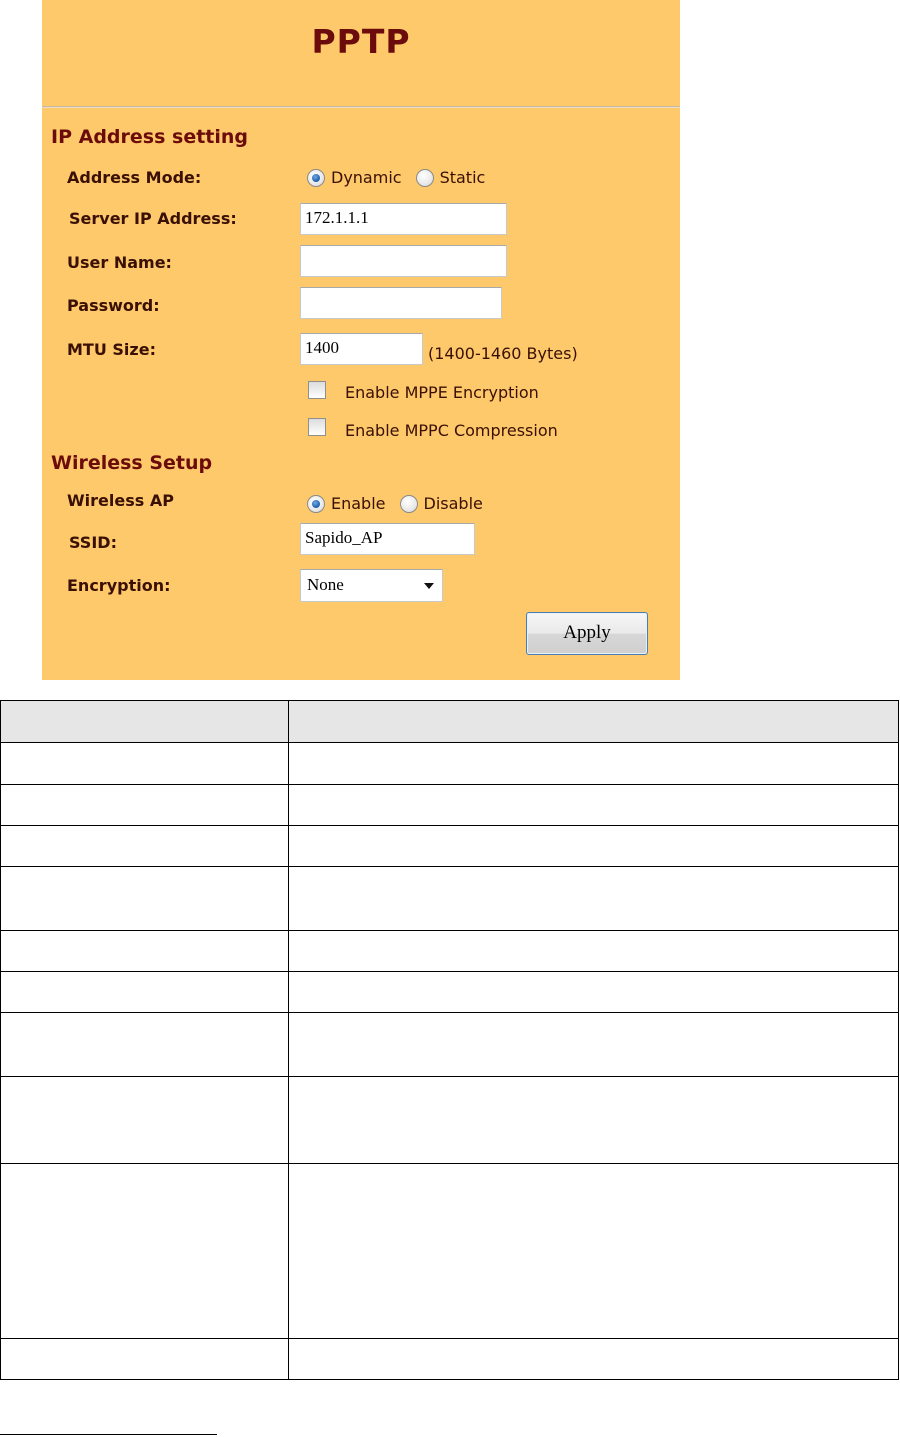 The height and width of the screenshot is (1437, 900). I want to click on encryption-selected-value: None, so click(325, 584).